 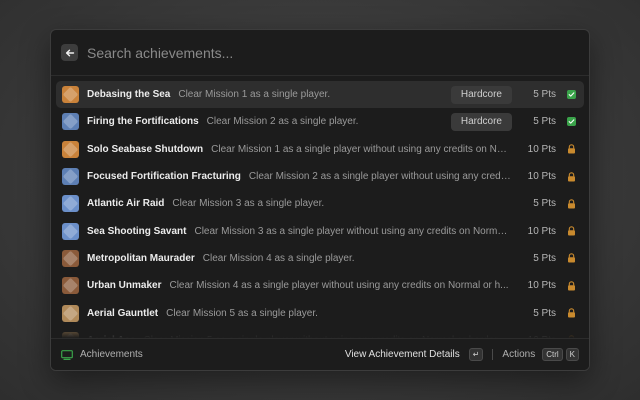 I want to click on arrow-left-icon, so click(x=69, y=52).